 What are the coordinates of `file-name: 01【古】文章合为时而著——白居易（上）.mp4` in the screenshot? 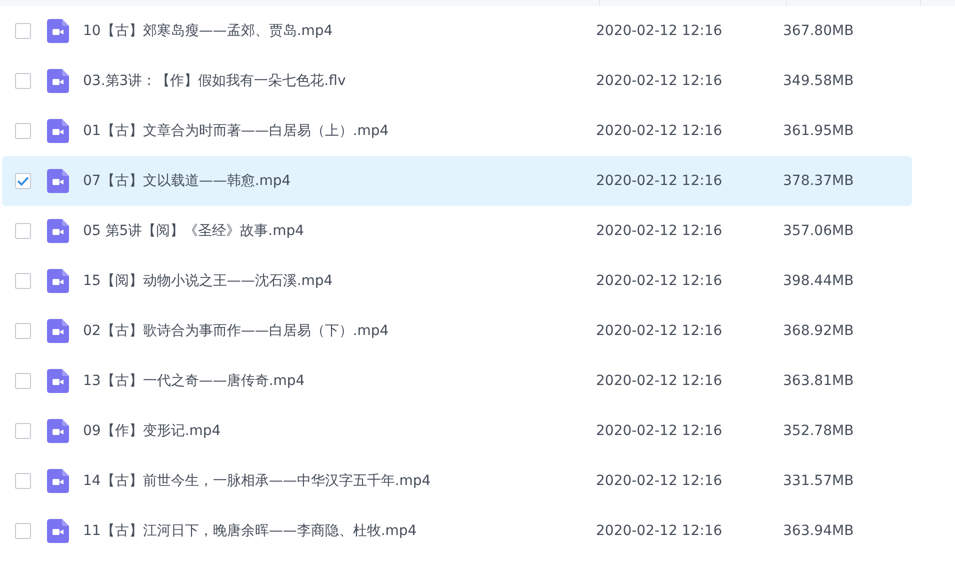 It's located at (339, 131).